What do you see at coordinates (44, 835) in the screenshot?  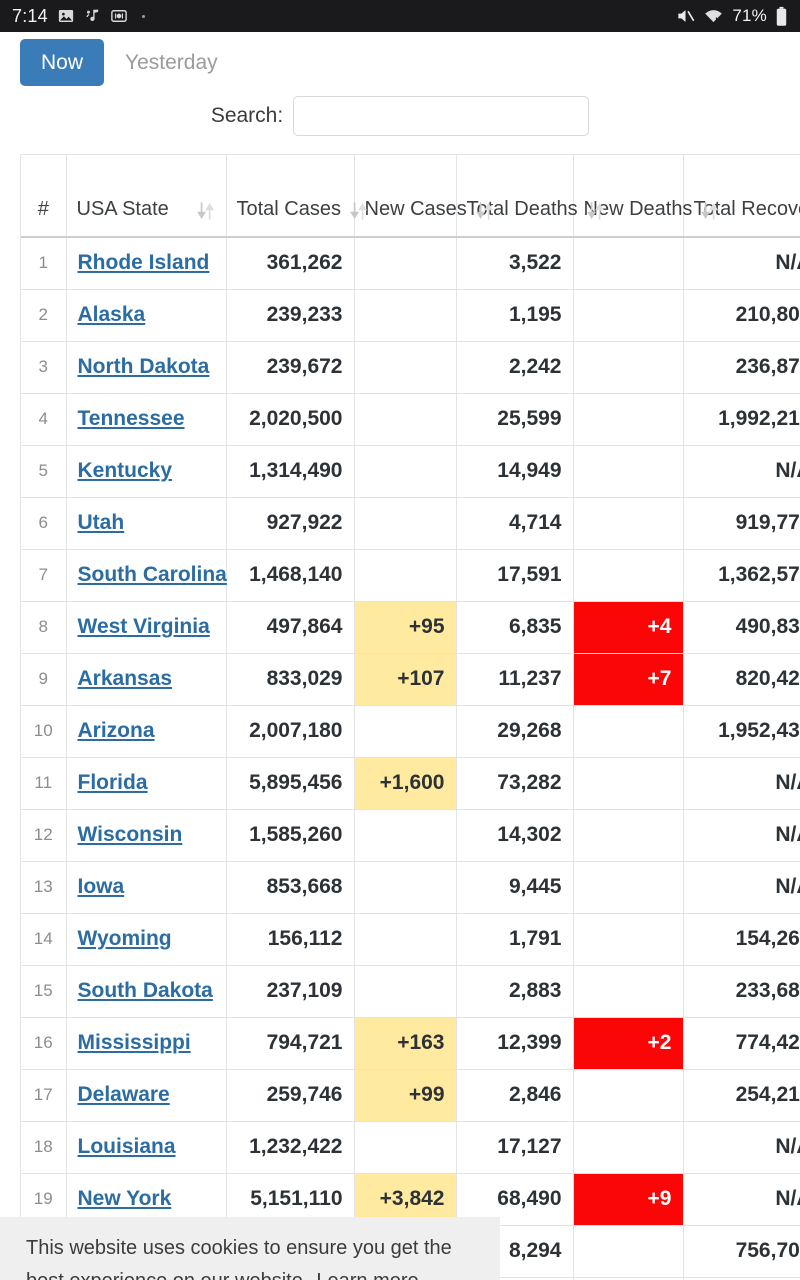 I see `row-index: 12` at bounding box center [44, 835].